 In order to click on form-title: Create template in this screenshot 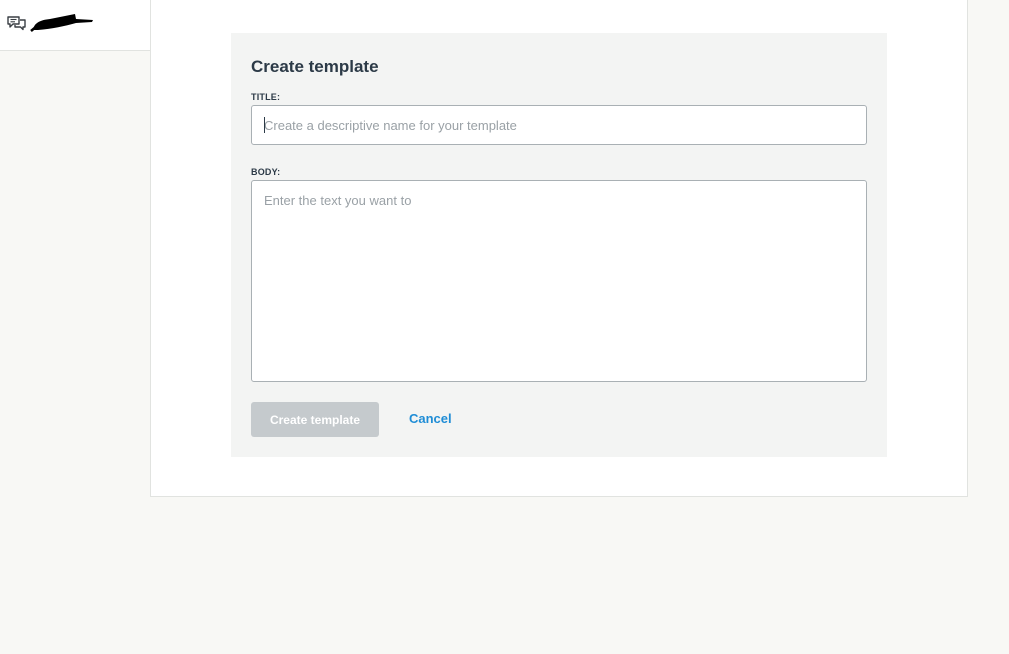, I will do `click(315, 66)`.